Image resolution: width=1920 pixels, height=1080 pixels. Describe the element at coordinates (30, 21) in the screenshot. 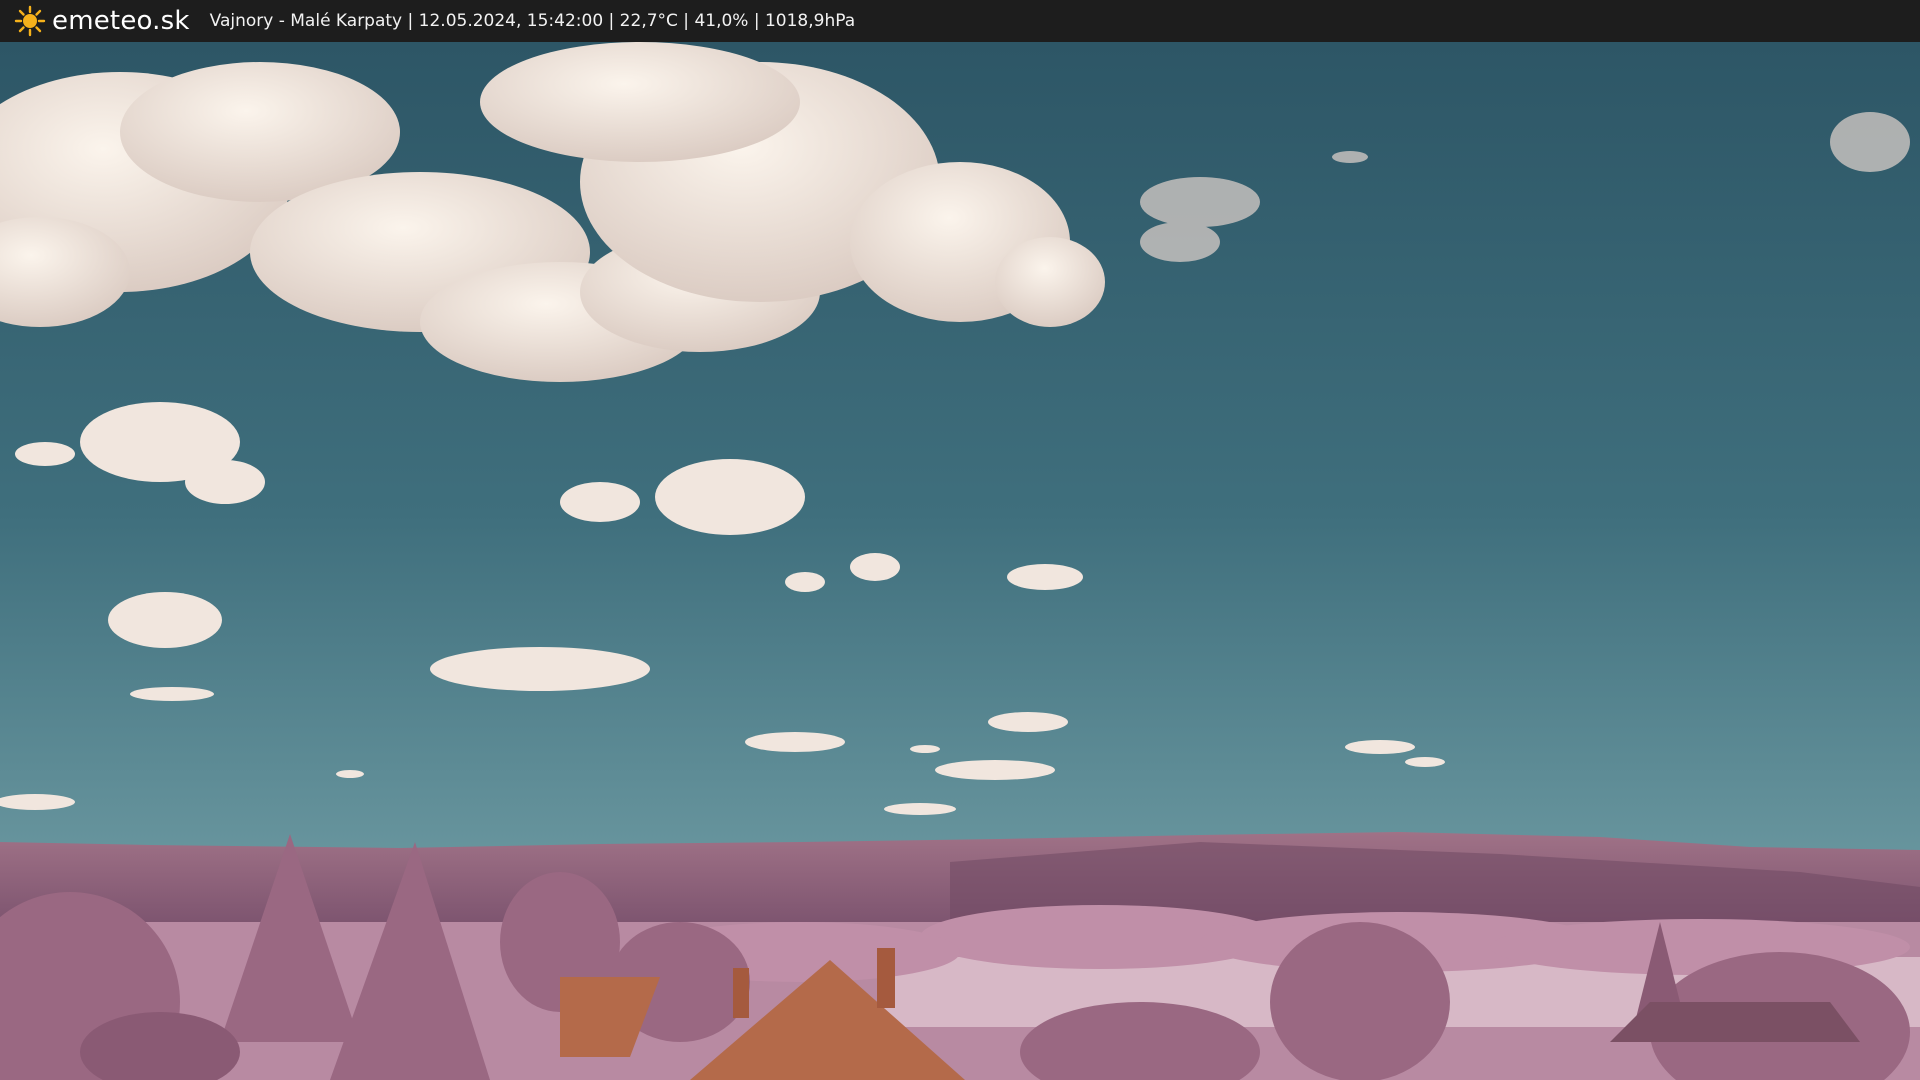

I see `sun-icon` at that location.